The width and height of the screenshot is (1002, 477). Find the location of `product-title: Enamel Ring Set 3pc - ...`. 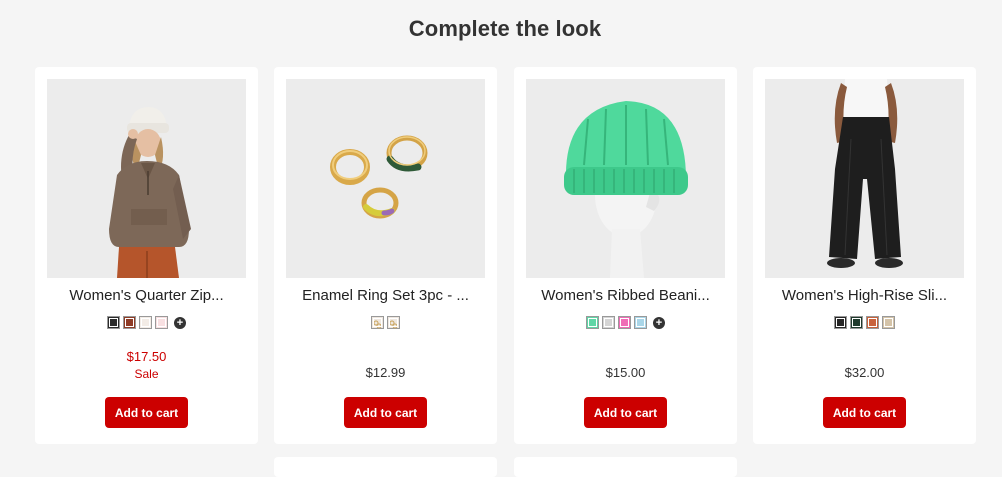

product-title: Enamel Ring Set 3pc - ... is located at coordinates (385, 295).